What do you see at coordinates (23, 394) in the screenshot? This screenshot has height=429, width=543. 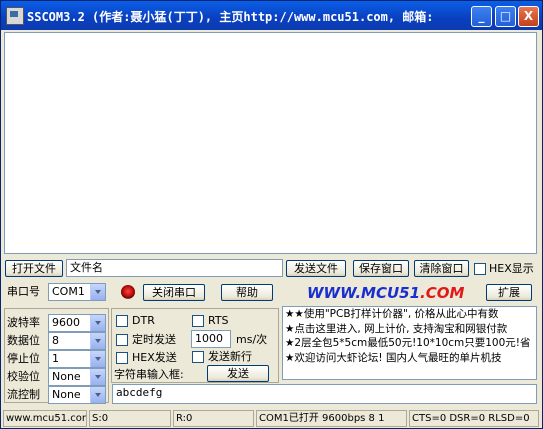 I see `flow-label: 流控制` at bounding box center [23, 394].